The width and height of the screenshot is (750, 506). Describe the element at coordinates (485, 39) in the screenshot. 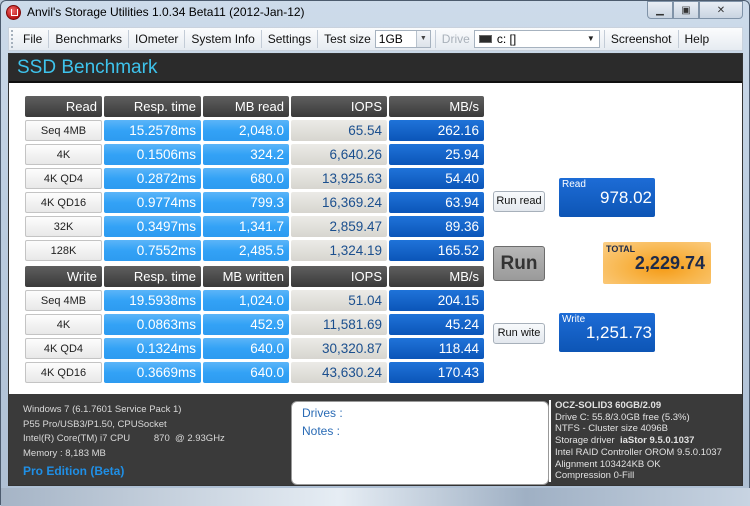

I see `drive-icon` at that location.